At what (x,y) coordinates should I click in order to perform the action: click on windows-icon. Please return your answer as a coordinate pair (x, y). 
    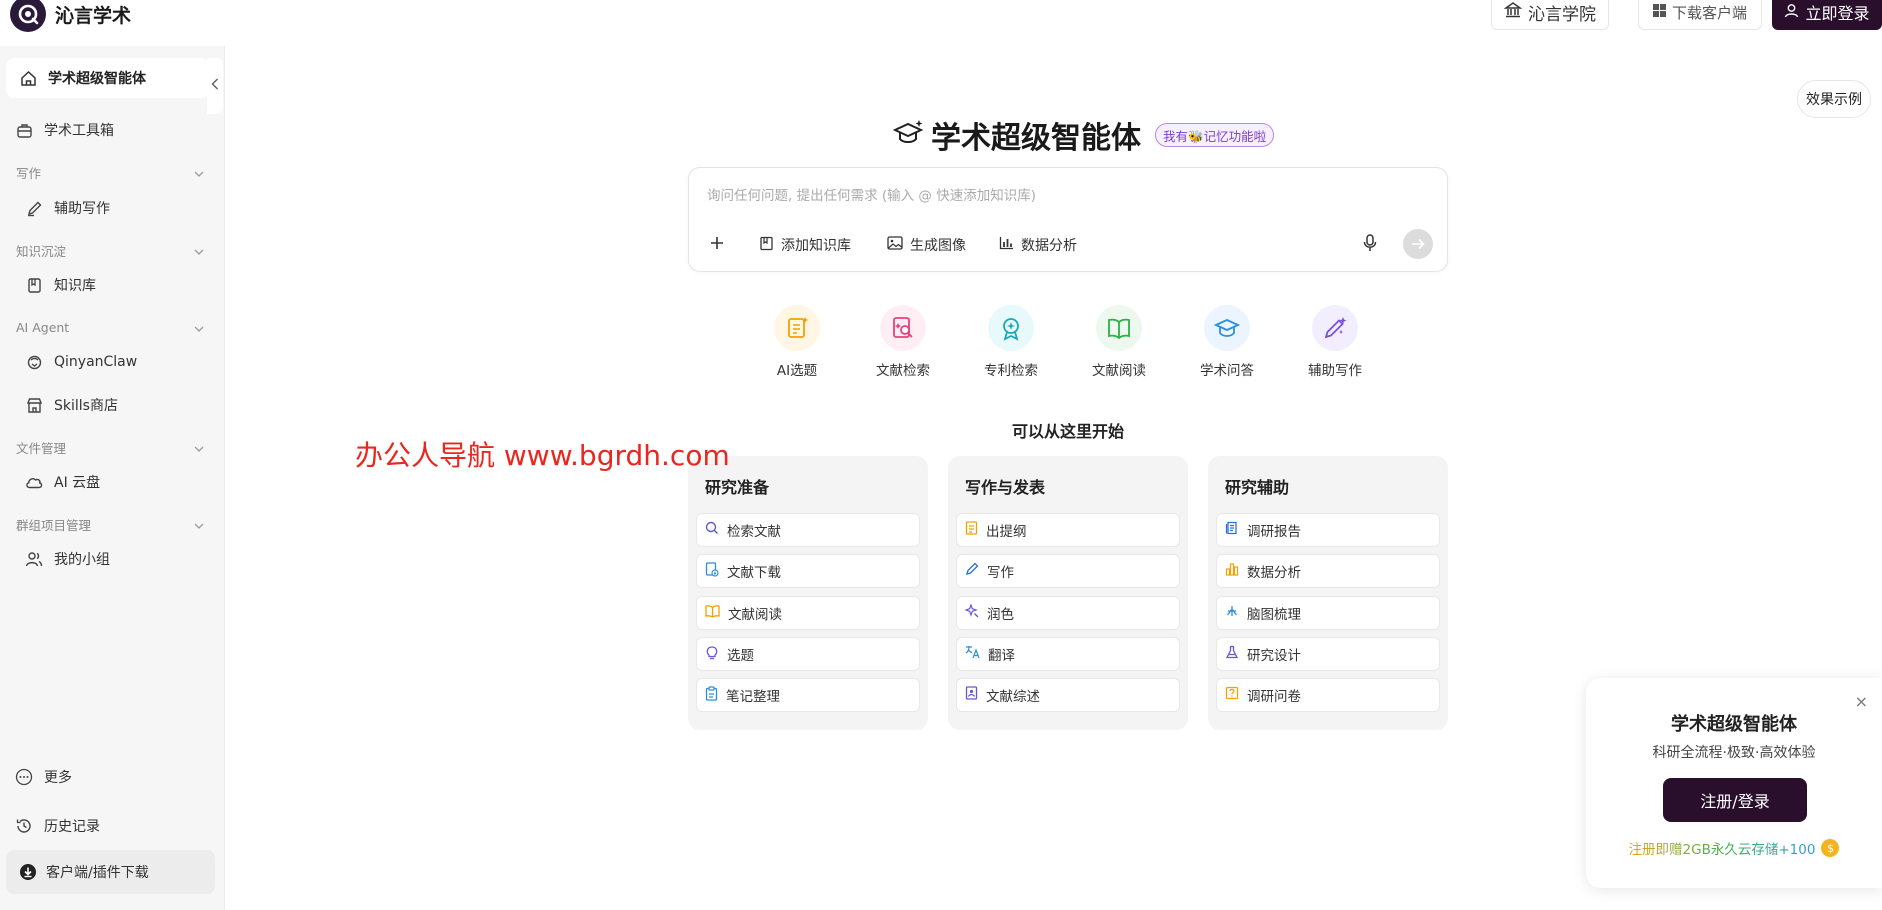
    Looking at the image, I should click on (1659, 12).